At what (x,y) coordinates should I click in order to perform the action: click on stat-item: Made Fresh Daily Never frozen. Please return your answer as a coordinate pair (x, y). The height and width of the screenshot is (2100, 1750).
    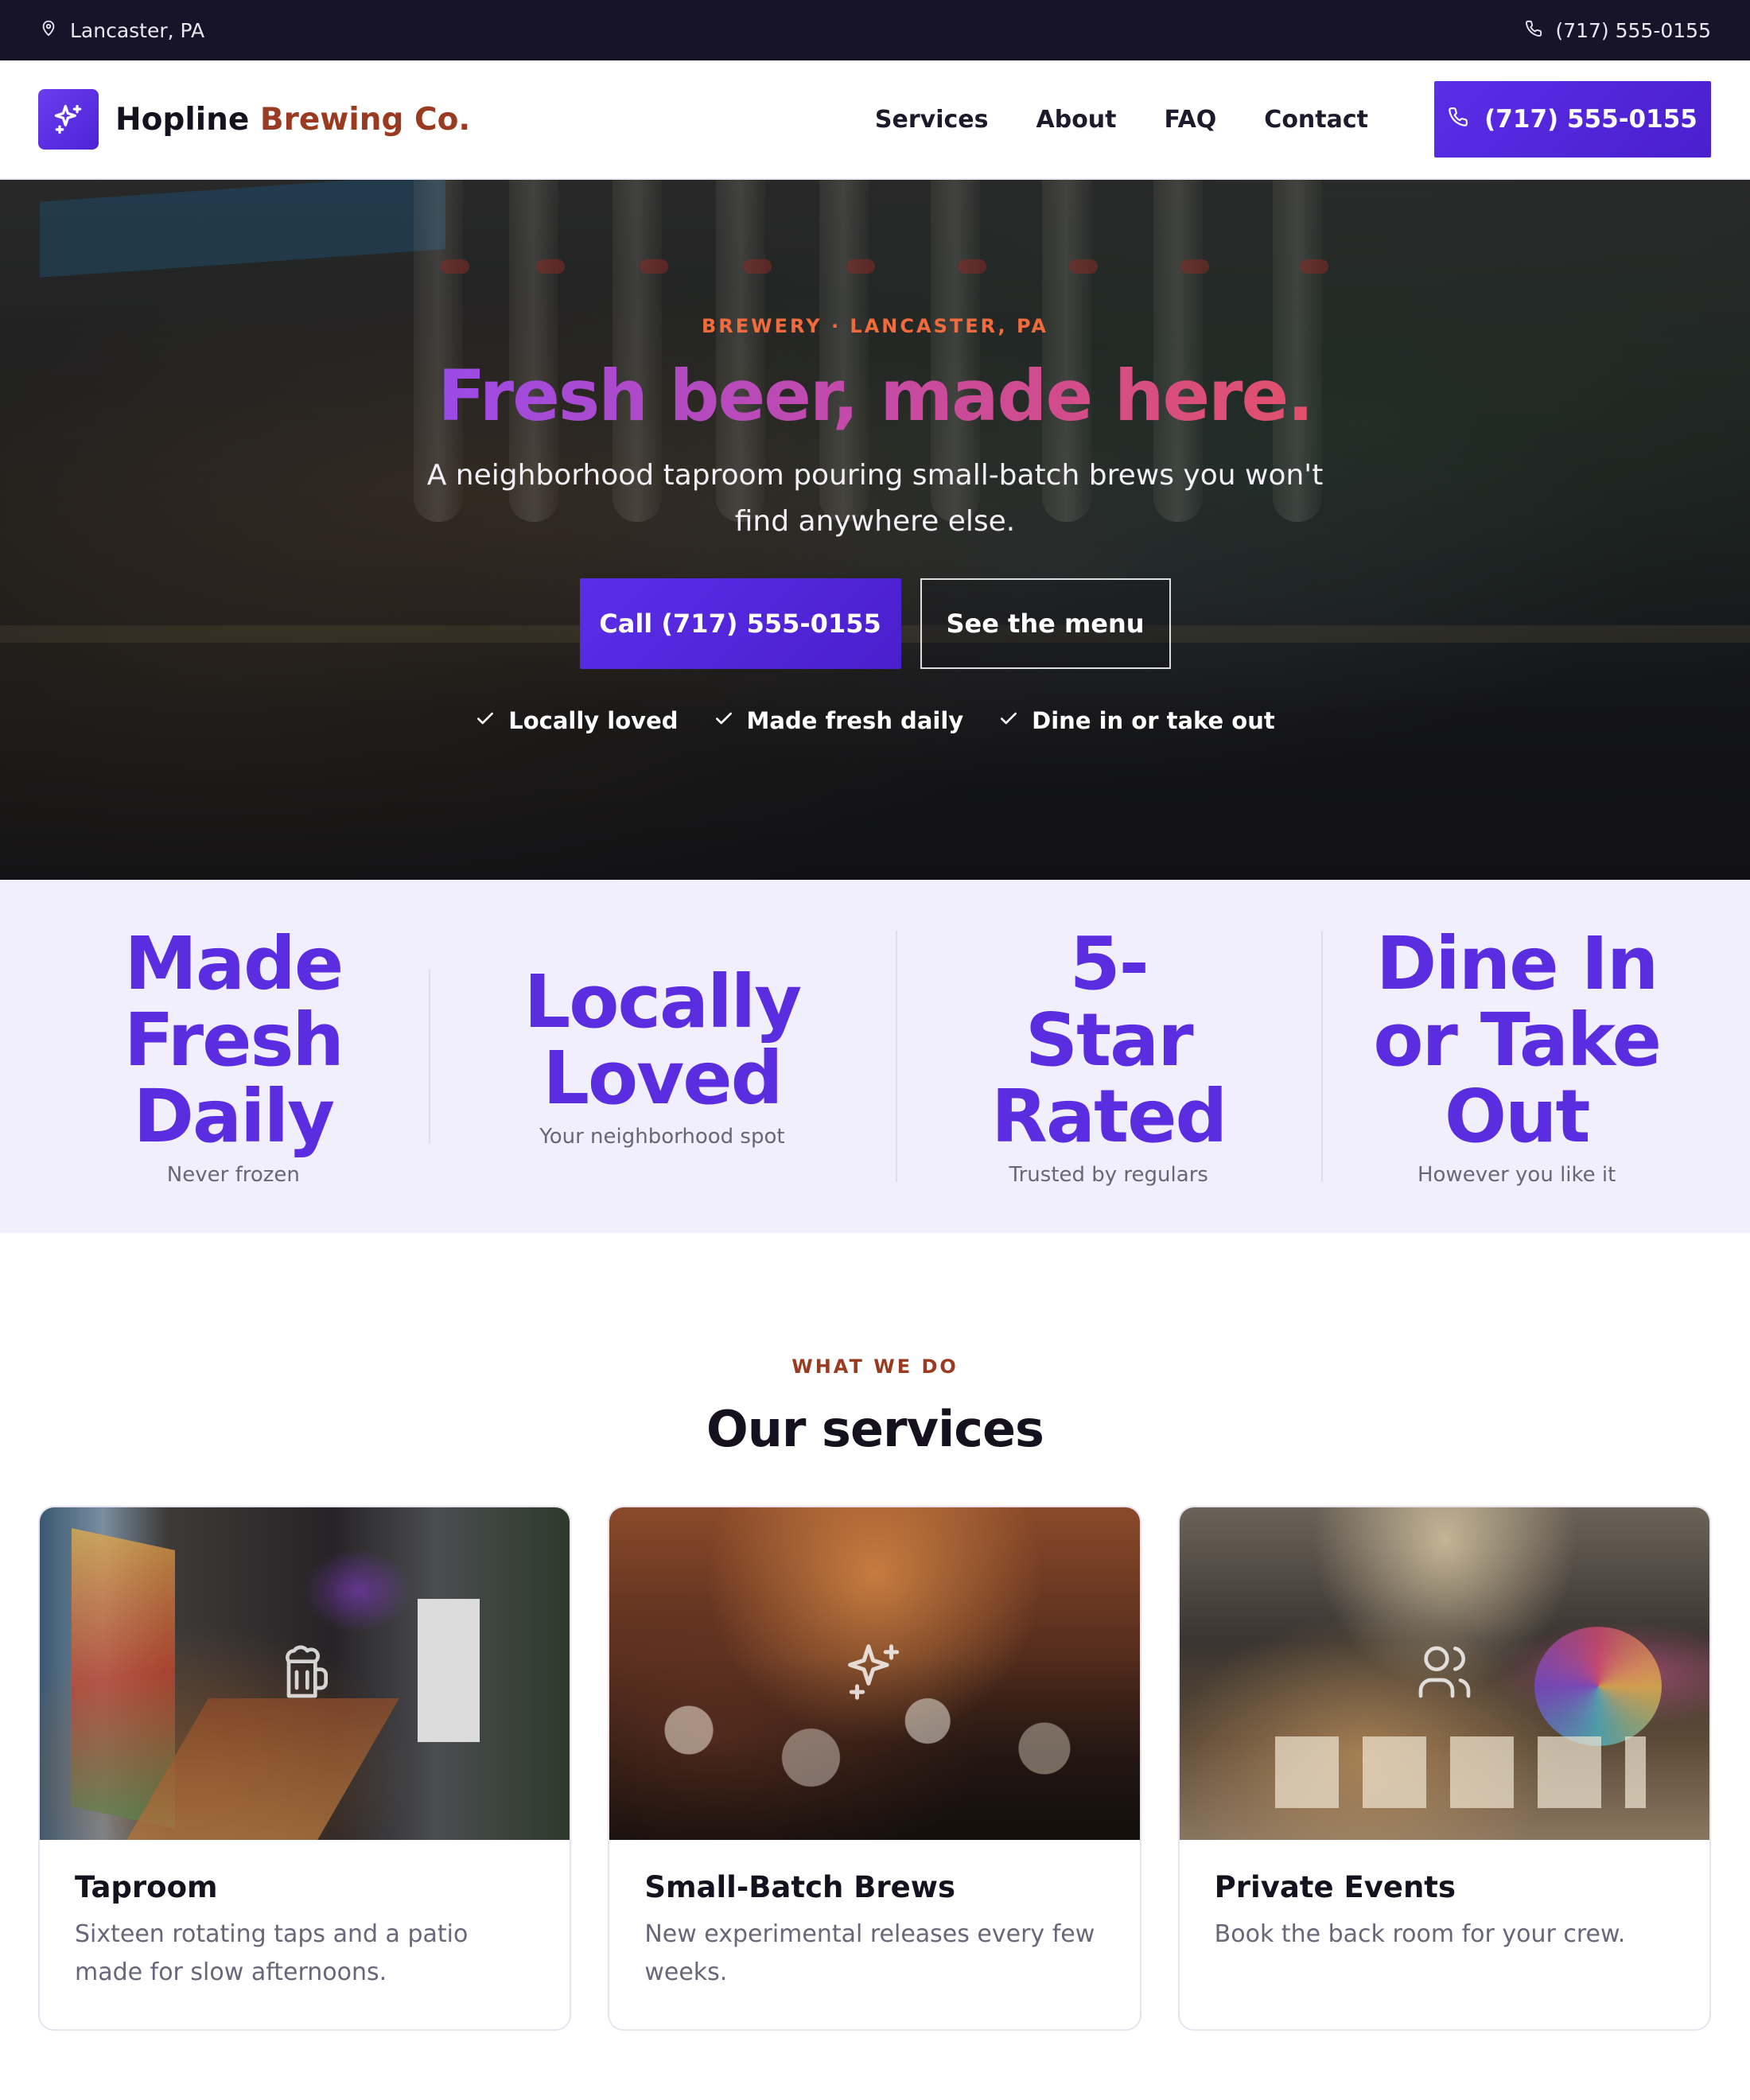
    Looking at the image, I should click on (233, 1054).